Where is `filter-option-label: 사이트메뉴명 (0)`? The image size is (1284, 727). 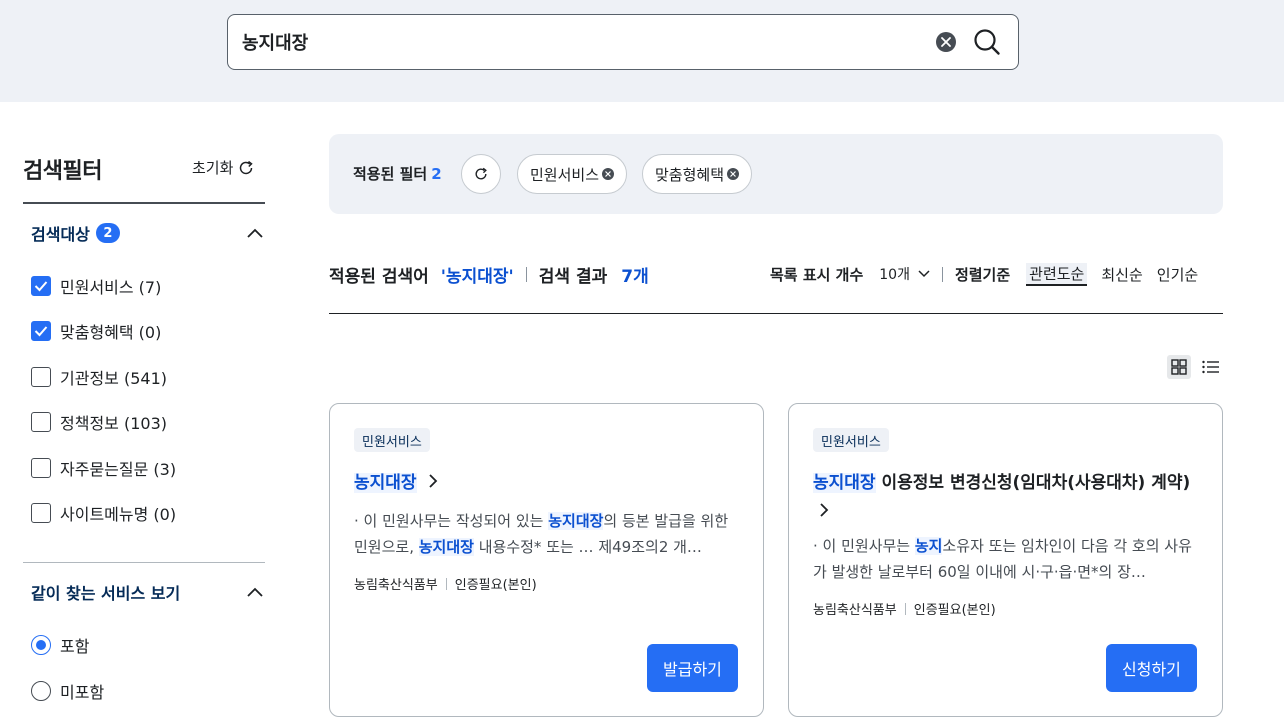 filter-option-label: 사이트메뉴명 (0) is located at coordinates (118, 514).